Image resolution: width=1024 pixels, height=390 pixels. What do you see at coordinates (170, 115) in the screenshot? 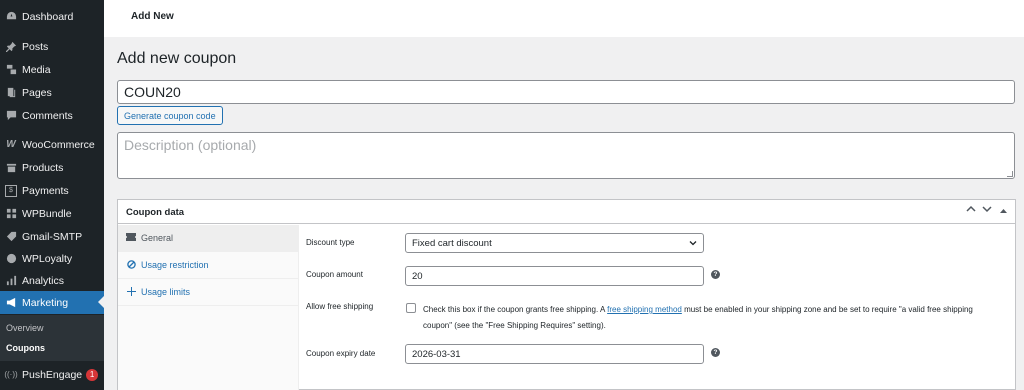
I see `generate-coupon-button: Generate coupon code` at bounding box center [170, 115].